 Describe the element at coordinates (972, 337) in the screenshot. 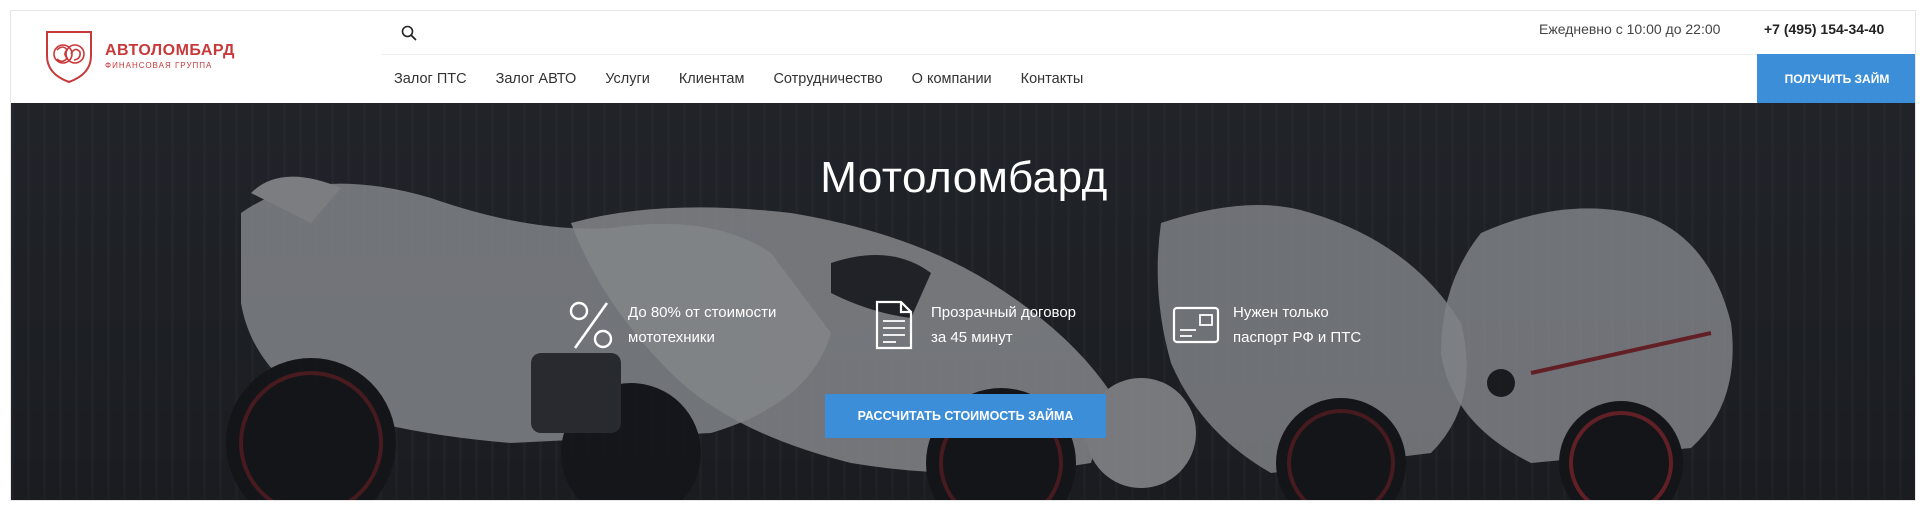

I see `feature-line-2: за 45 минут` at that location.